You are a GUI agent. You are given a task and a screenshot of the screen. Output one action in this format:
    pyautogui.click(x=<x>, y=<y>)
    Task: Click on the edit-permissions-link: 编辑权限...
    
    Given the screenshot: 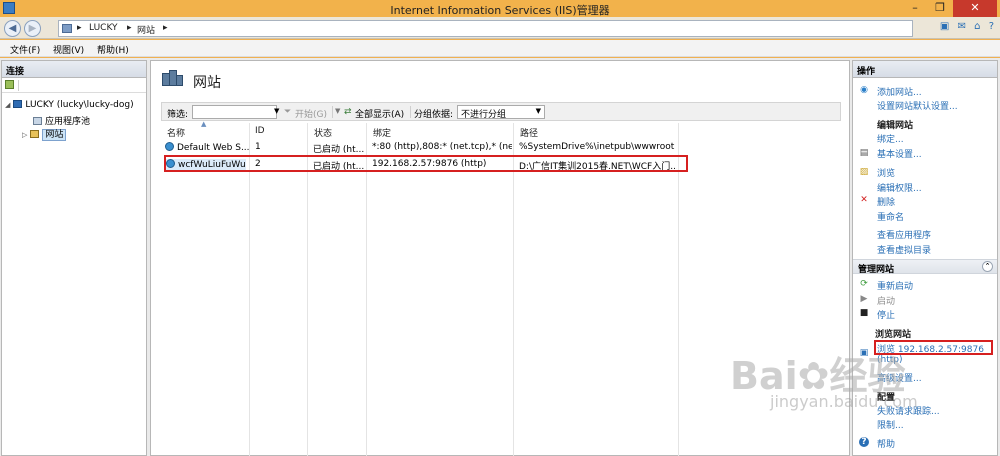 What is the action you would take?
    pyautogui.click(x=899, y=187)
    